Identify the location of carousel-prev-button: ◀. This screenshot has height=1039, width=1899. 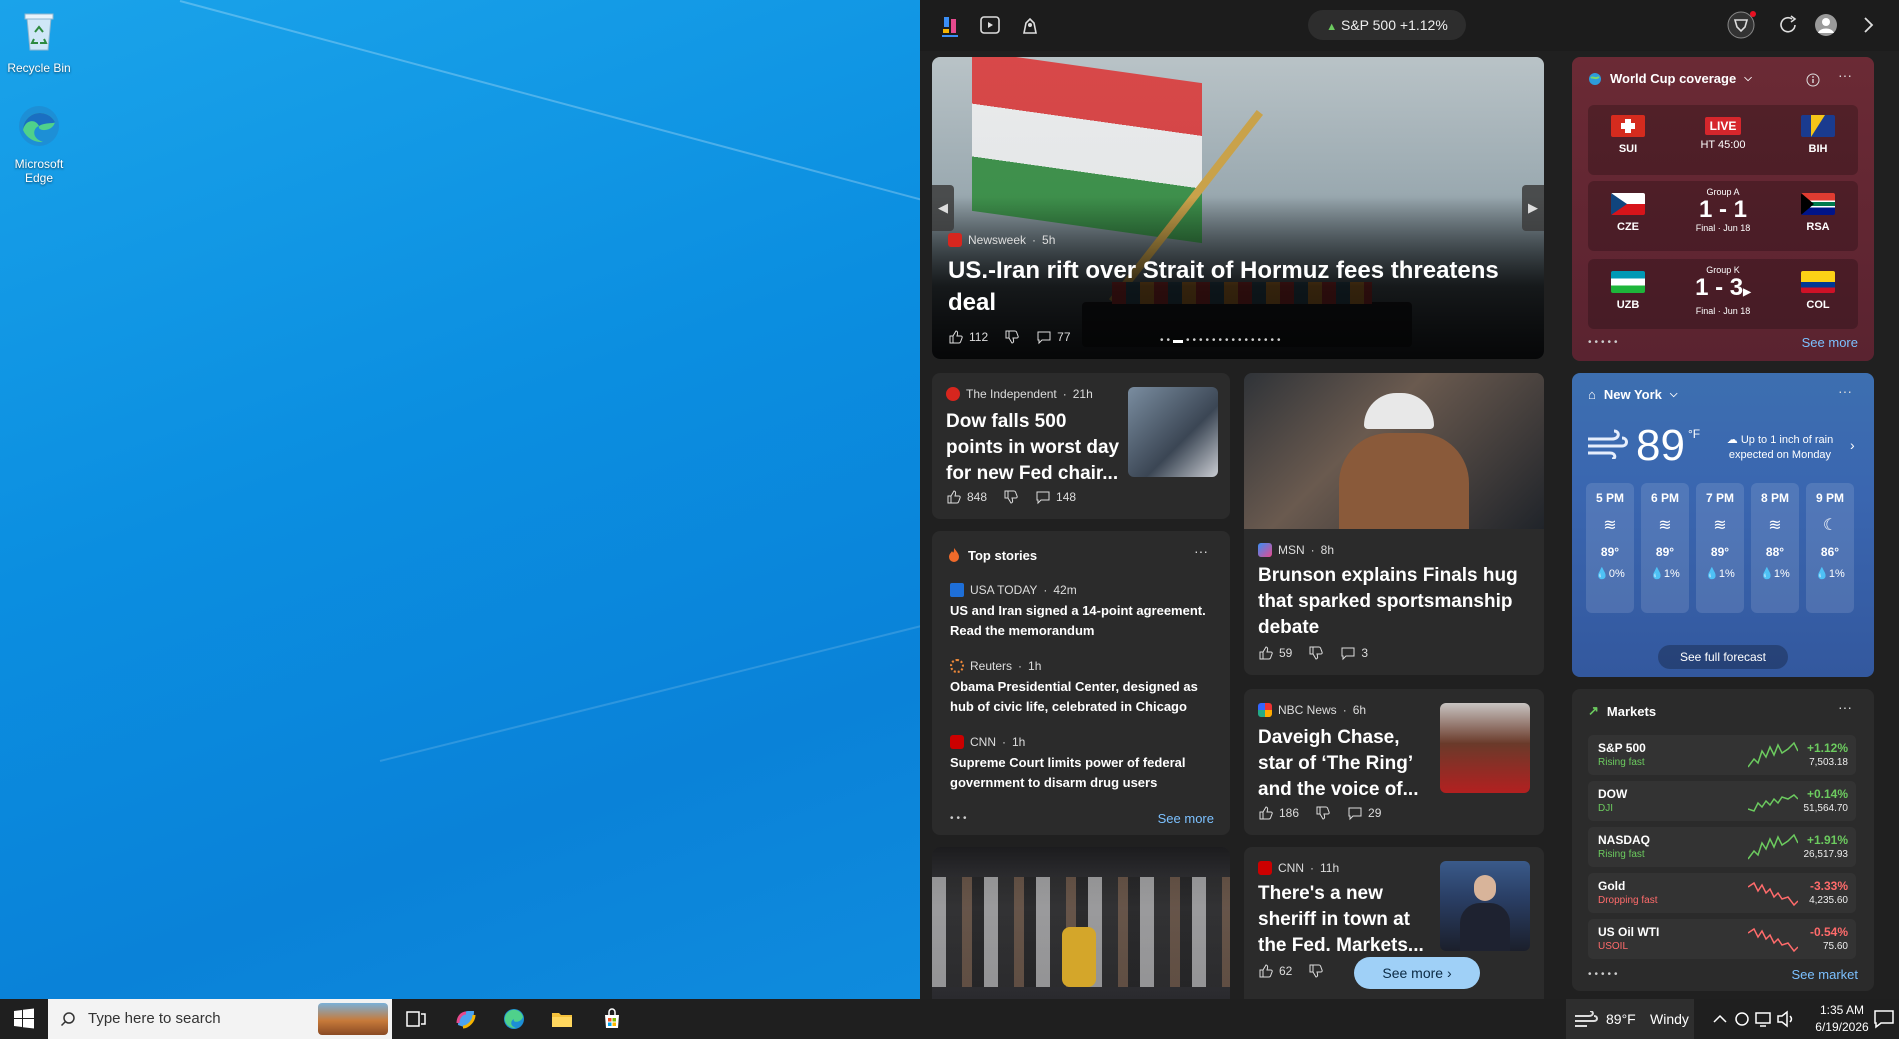
(943, 208).